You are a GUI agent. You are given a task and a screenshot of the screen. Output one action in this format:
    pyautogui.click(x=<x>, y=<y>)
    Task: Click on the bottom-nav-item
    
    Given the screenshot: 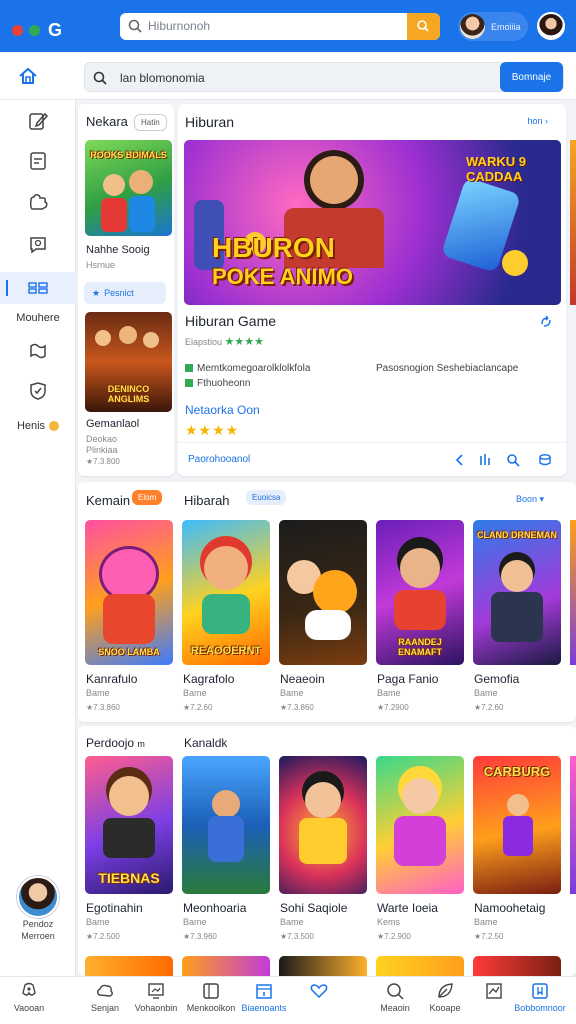 What is the action you would take?
    pyautogui.click(x=319, y=991)
    